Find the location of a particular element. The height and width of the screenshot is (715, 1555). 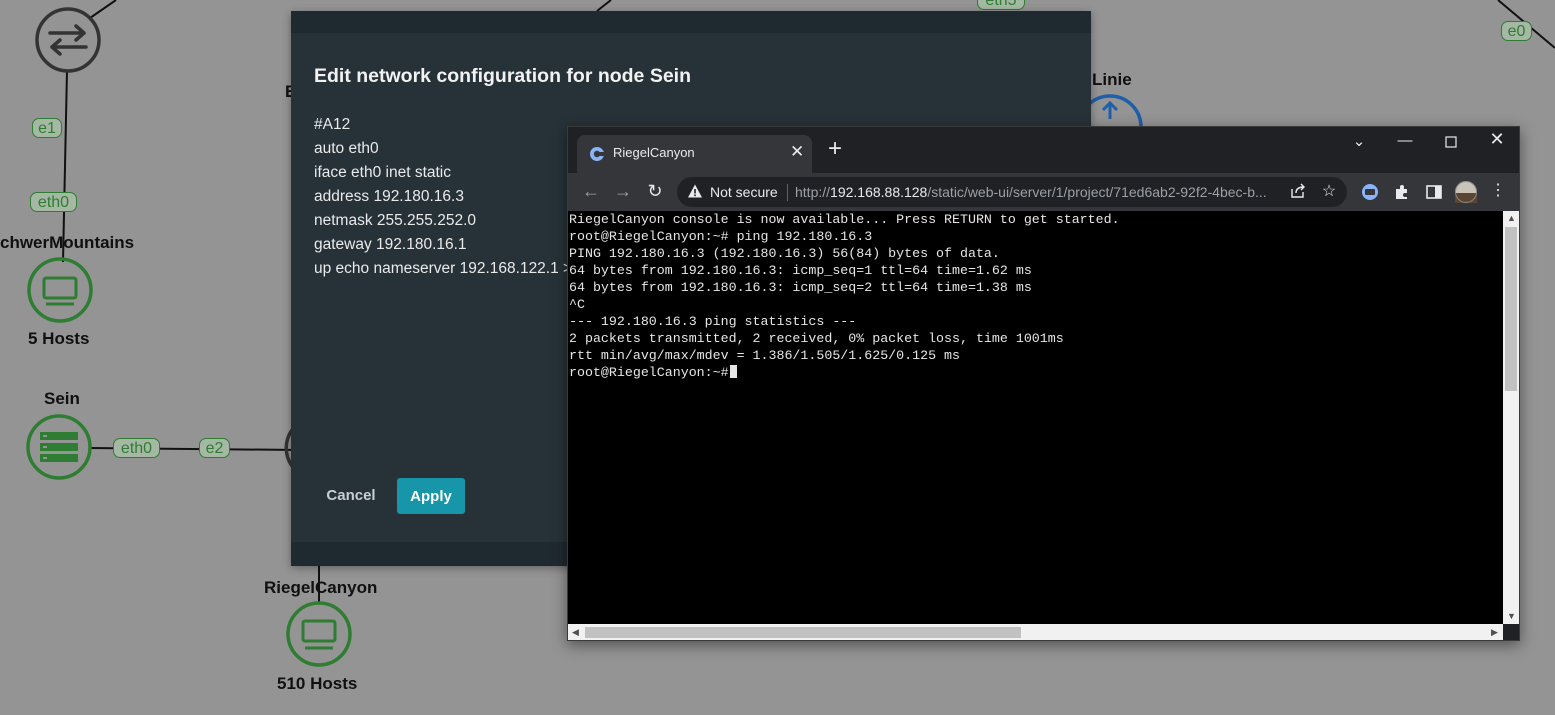

node-sublabel-schwermountains: 5 Hosts is located at coordinates (59, 338).